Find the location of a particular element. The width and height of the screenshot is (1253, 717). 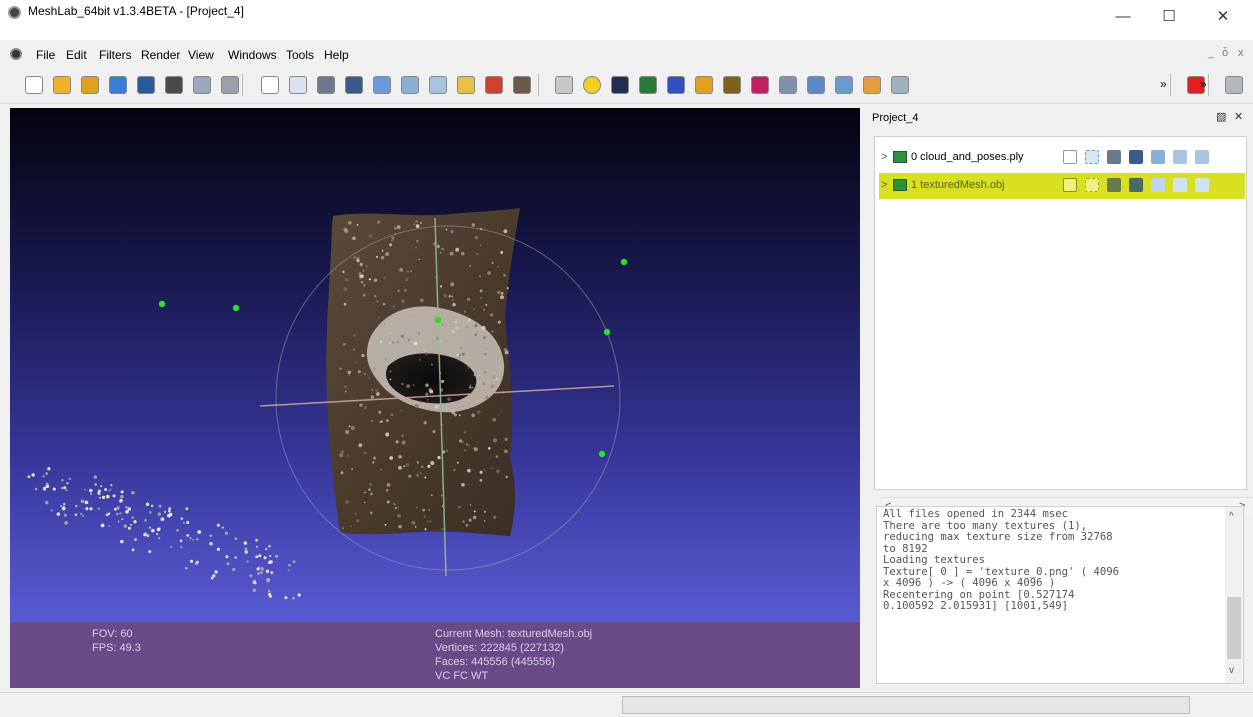

menu-view: View is located at coordinates (201, 55).